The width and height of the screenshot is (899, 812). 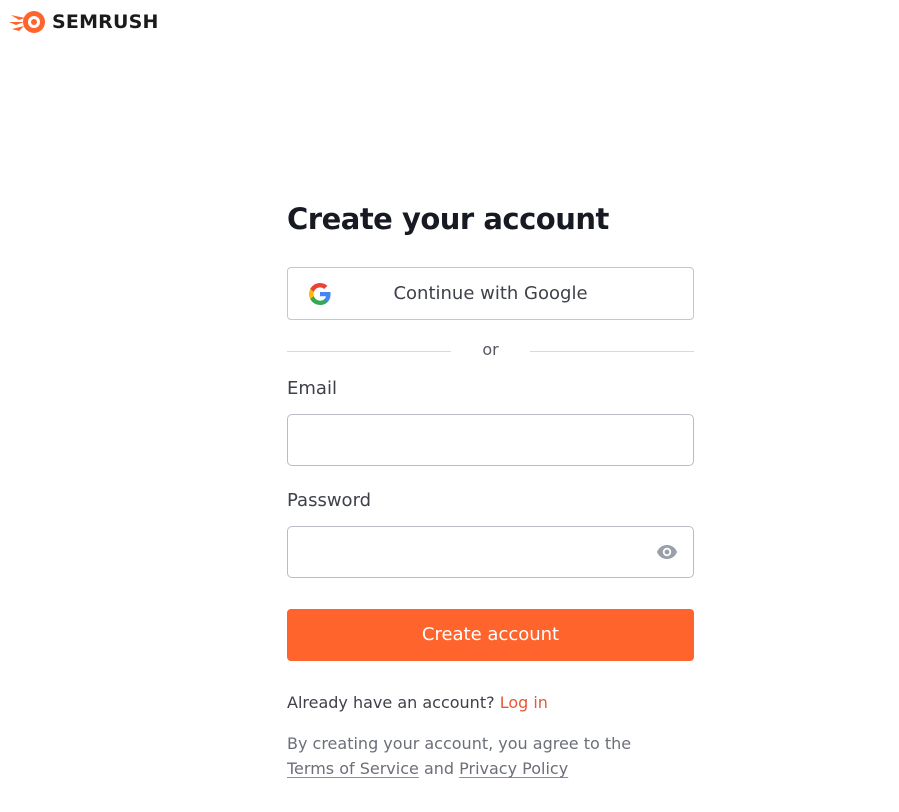 What do you see at coordinates (612, 351) in the screenshot?
I see `divider-line-right` at bounding box center [612, 351].